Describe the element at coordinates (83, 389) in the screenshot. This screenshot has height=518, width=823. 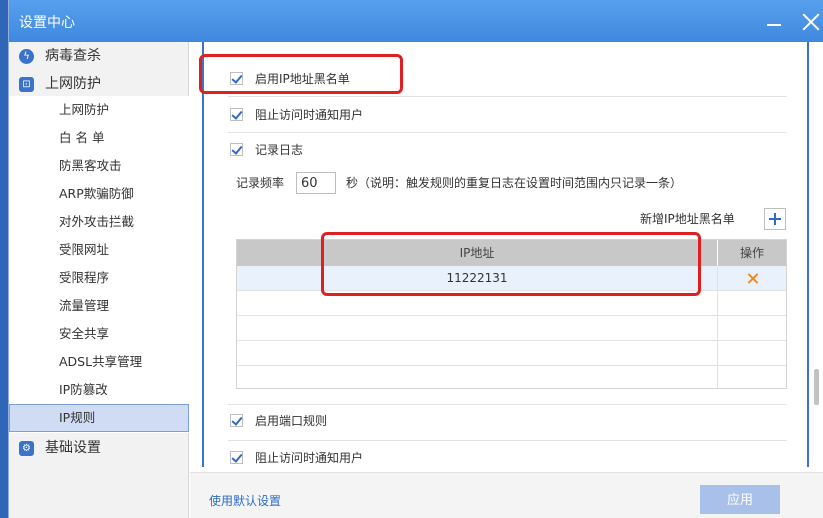
I see `sidebar-item-label: IP防篡改` at that location.